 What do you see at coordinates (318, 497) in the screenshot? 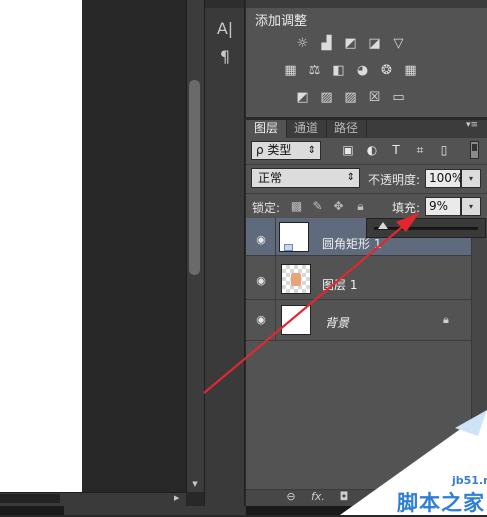
I see `fx-icon: fx.` at bounding box center [318, 497].